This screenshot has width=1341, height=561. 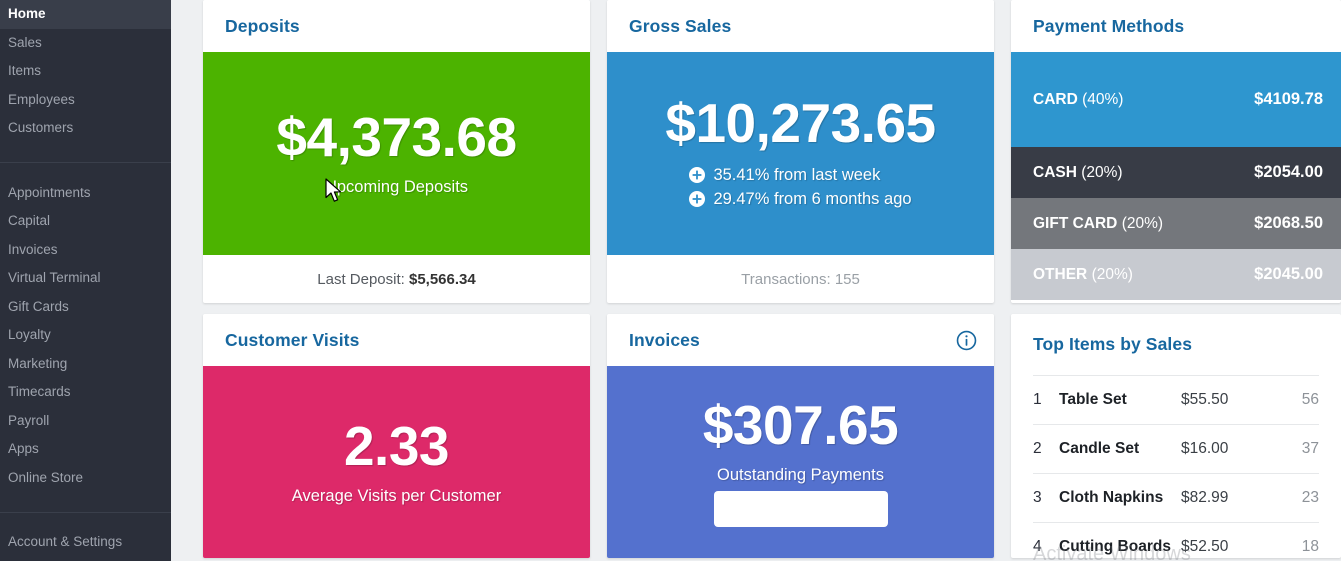 I want to click on deposits-title: Deposits, so click(x=262, y=25).